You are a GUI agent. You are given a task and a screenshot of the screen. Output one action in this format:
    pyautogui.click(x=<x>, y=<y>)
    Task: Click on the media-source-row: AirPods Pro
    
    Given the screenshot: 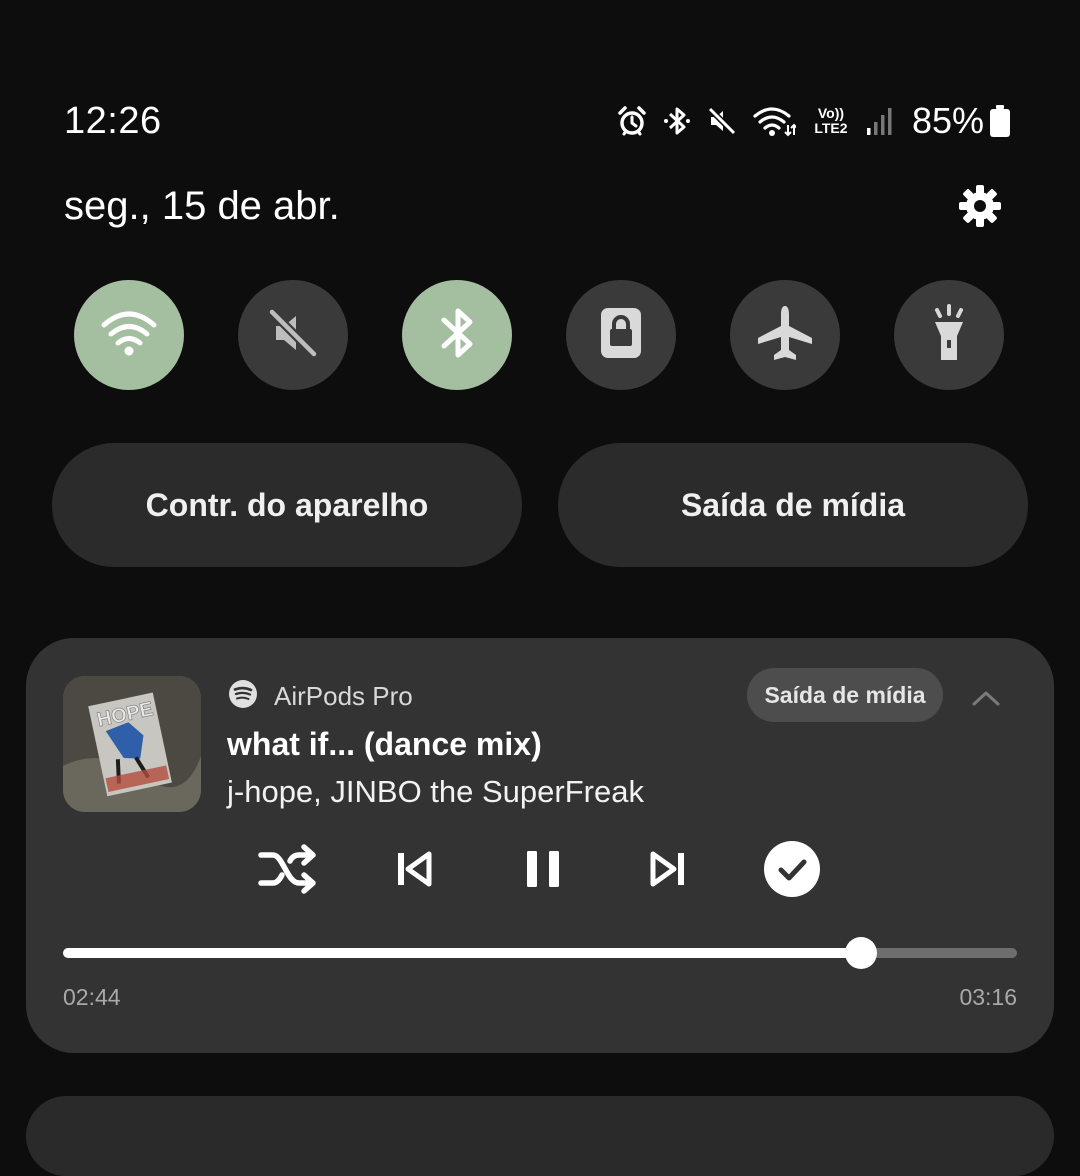 What is the action you would take?
    pyautogui.click(x=320, y=696)
    